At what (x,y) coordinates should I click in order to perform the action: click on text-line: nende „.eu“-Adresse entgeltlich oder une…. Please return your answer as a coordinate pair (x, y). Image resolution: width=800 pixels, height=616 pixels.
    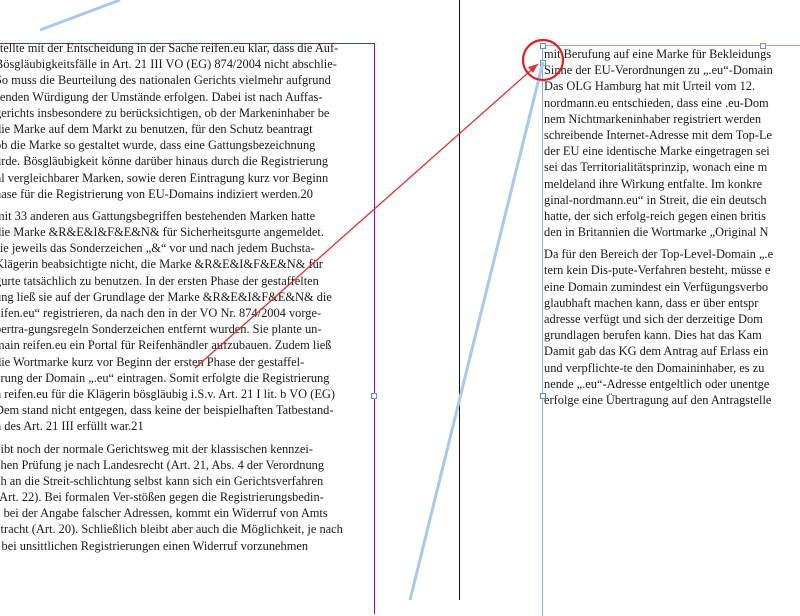
    Looking at the image, I should click on (657, 383).